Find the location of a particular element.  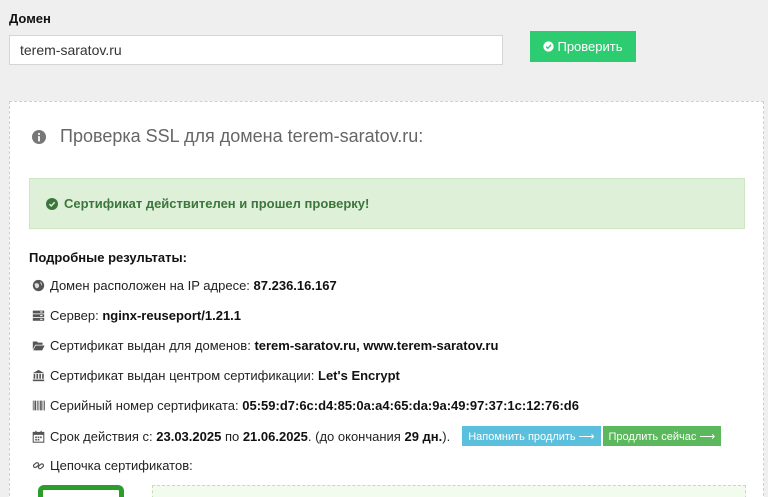

barcode-icon is located at coordinates (38, 406).